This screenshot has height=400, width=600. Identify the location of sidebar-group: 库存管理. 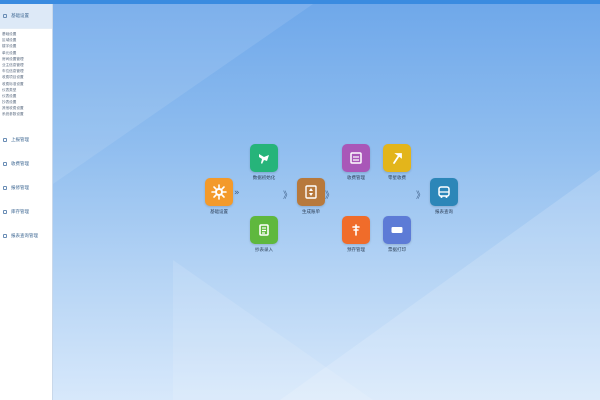
(26, 212).